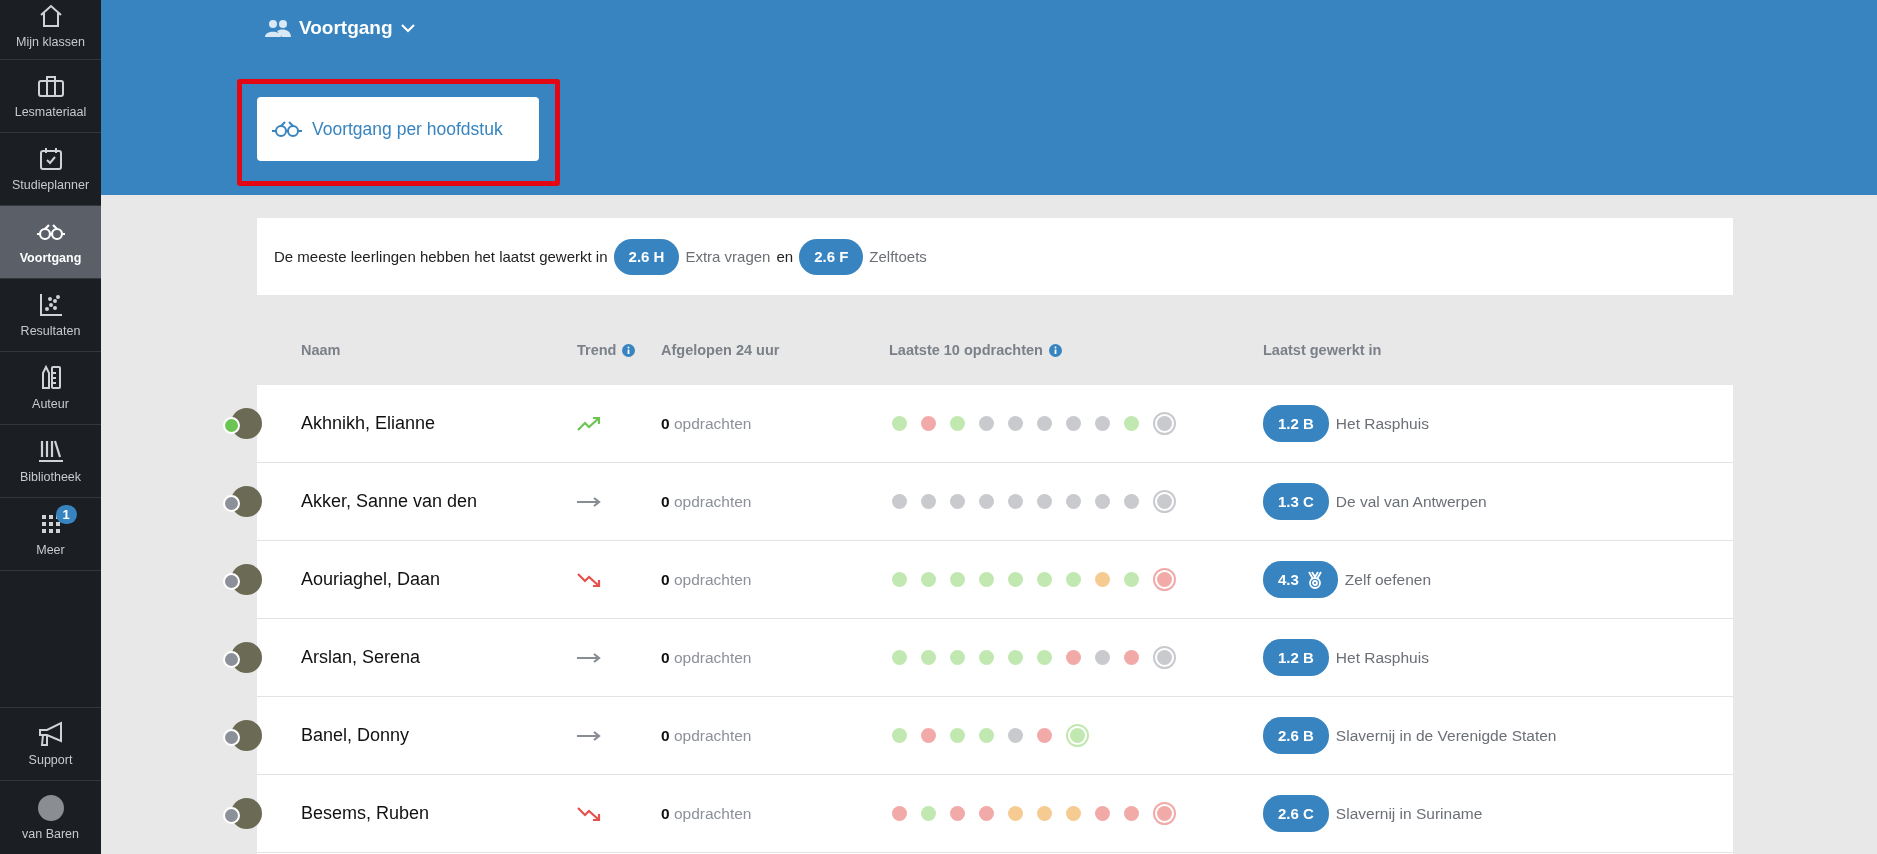 This screenshot has width=1877, height=854. I want to click on column-header: Laatst gewerkt in, so click(1322, 350).